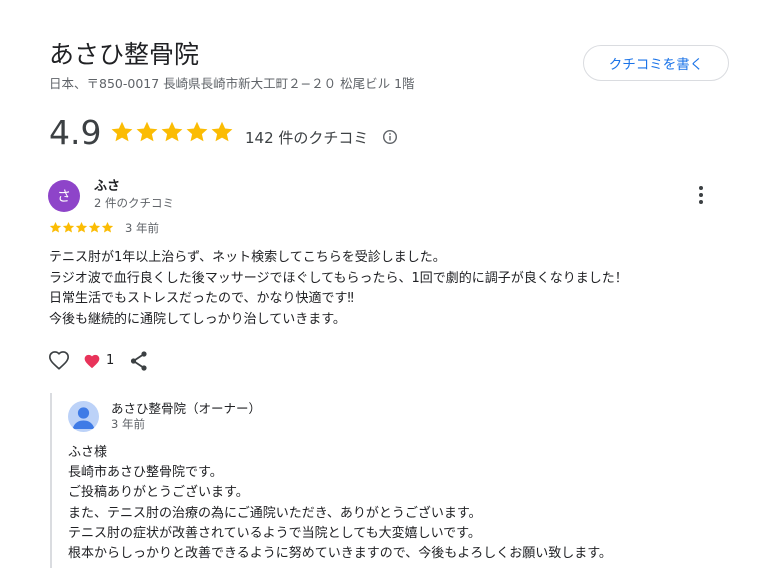 Image resolution: width=776 pixels, height=580 pixels. What do you see at coordinates (139, 361) in the screenshot?
I see `share-icon` at bounding box center [139, 361].